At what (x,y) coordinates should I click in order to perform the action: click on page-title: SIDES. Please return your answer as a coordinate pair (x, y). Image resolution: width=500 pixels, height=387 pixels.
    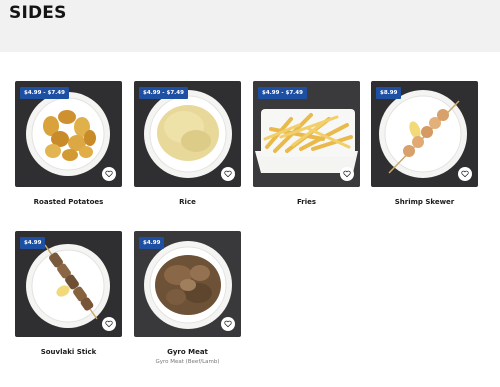
    Looking at the image, I should click on (38, 13).